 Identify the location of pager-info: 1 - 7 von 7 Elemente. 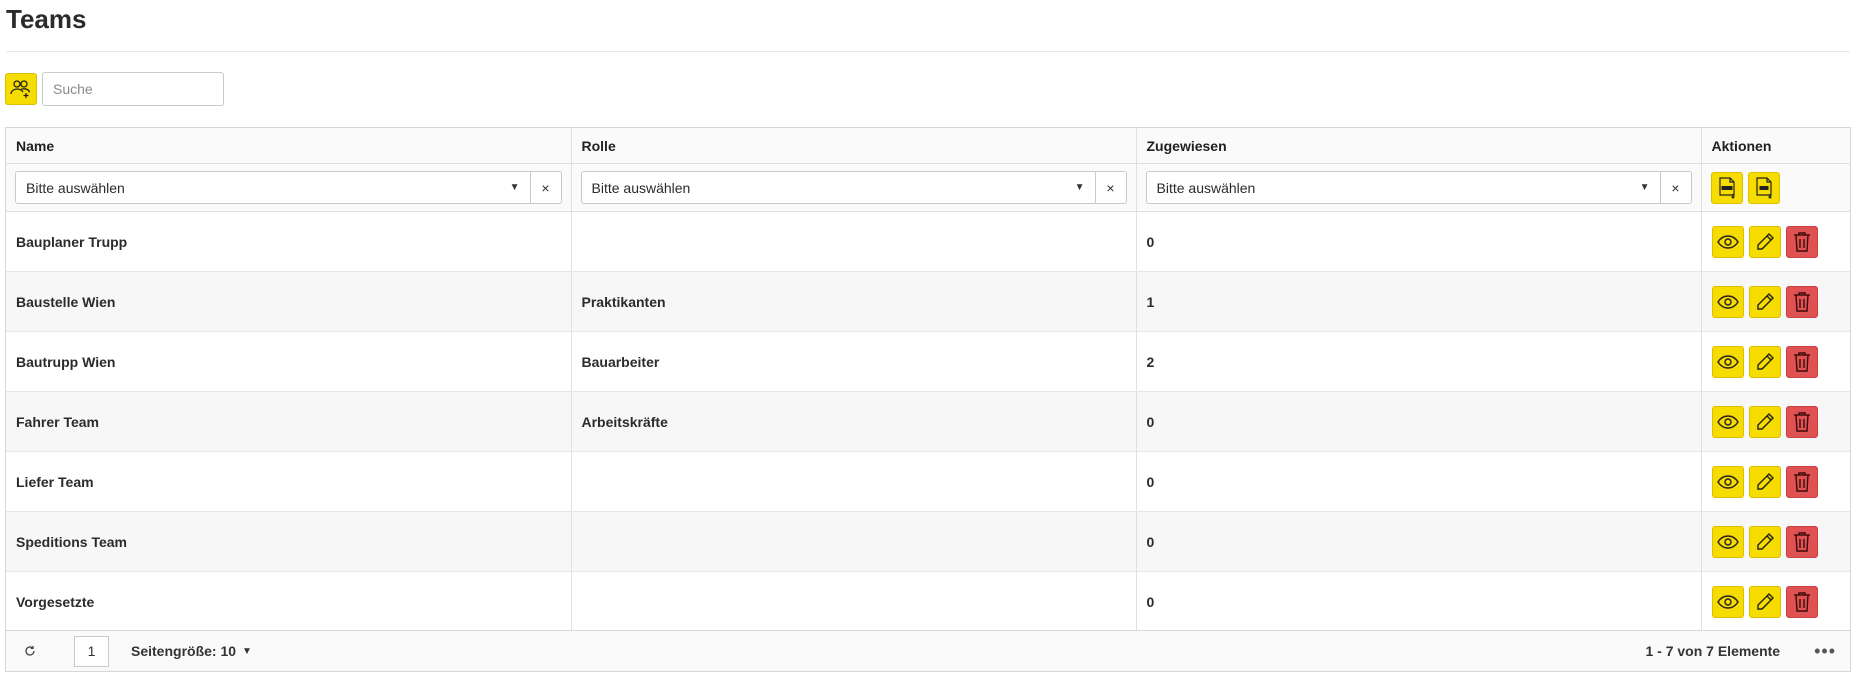
(1713, 651).